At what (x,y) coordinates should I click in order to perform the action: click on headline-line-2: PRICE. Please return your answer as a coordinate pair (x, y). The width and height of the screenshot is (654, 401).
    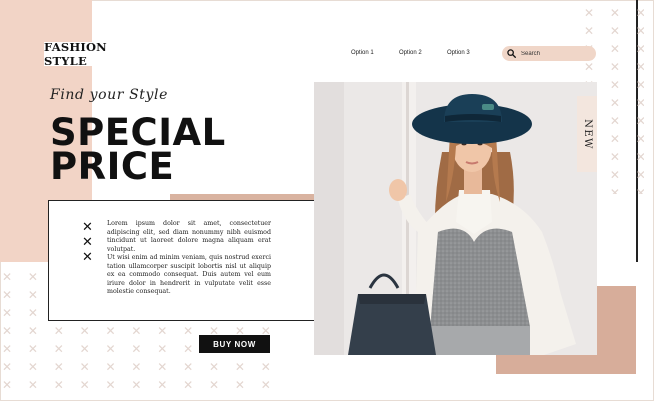
    Looking at the image, I should click on (112, 166).